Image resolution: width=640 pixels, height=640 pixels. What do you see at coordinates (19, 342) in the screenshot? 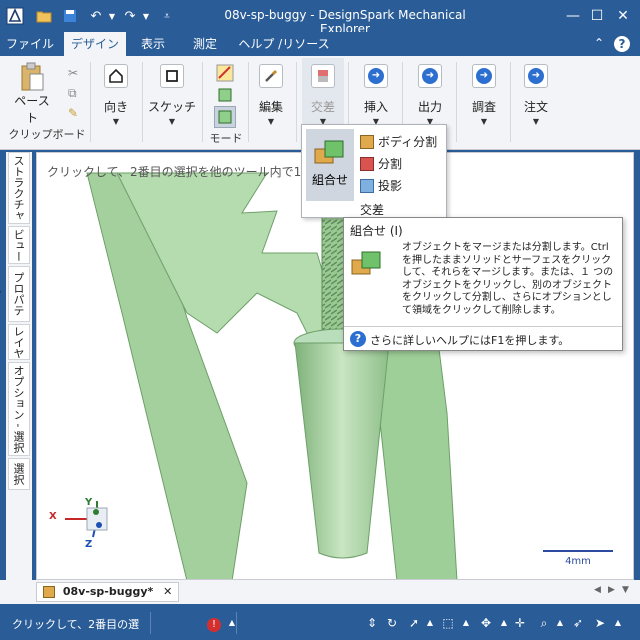
I see `tab-layers: レイヤ` at bounding box center [19, 342].